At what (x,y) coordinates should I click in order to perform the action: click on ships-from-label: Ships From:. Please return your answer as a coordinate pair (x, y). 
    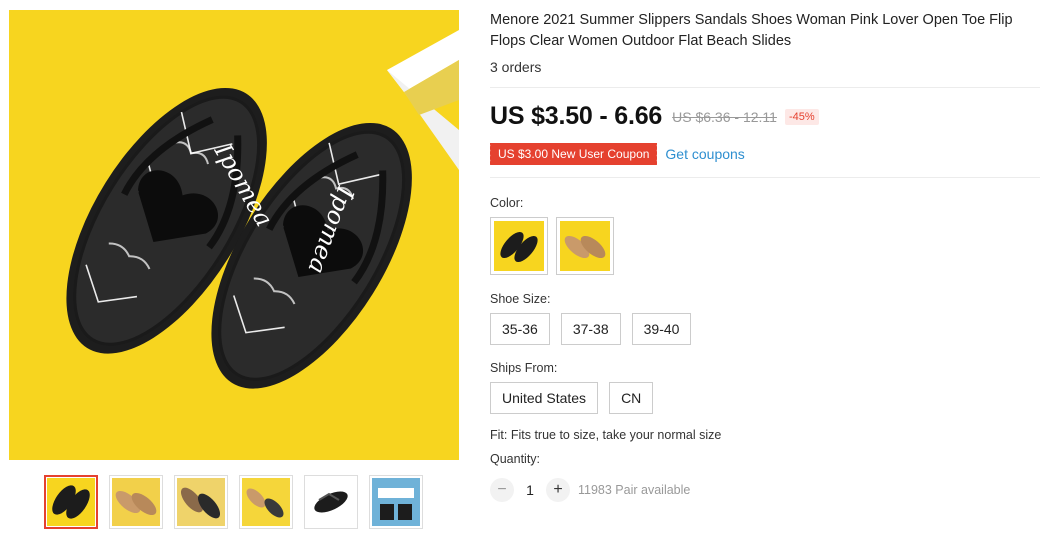
    Looking at the image, I should click on (524, 368).